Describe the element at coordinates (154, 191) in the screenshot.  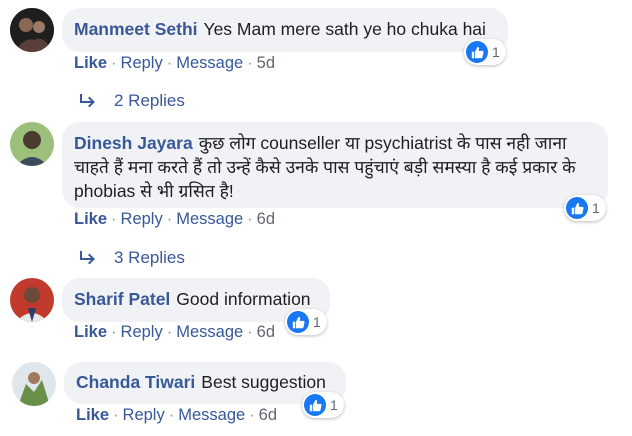
I see `comment-text-line: phobias से भी ग्रसित है!` at that location.